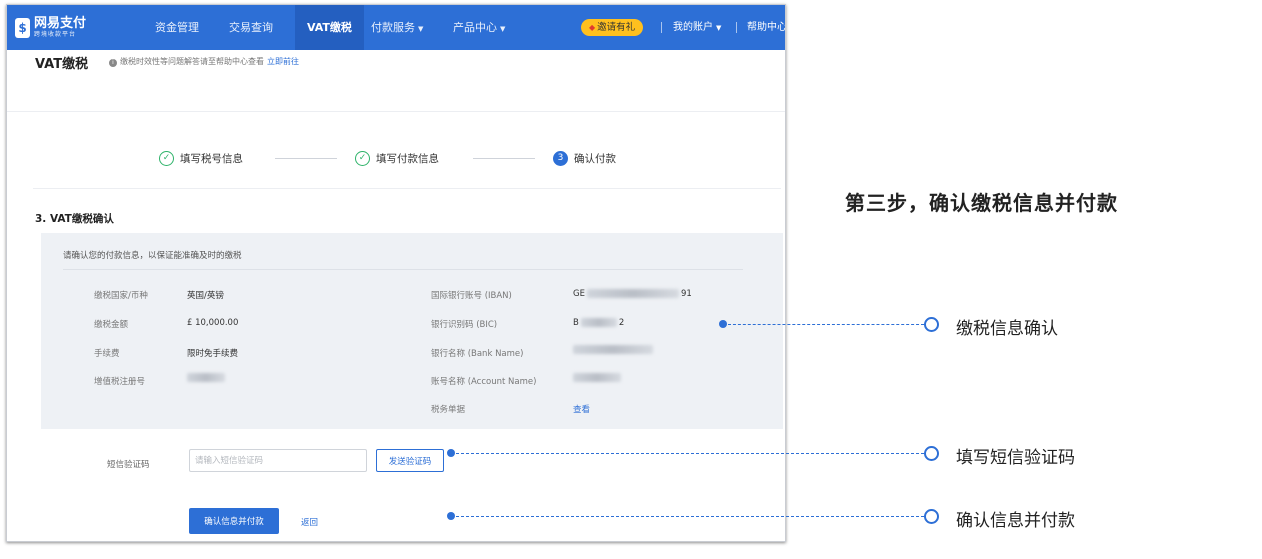 Image resolution: width=1262 pixels, height=559 pixels. What do you see at coordinates (62, 64) in the screenshot?
I see `page-title: VAT缴税` at bounding box center [62, 64].